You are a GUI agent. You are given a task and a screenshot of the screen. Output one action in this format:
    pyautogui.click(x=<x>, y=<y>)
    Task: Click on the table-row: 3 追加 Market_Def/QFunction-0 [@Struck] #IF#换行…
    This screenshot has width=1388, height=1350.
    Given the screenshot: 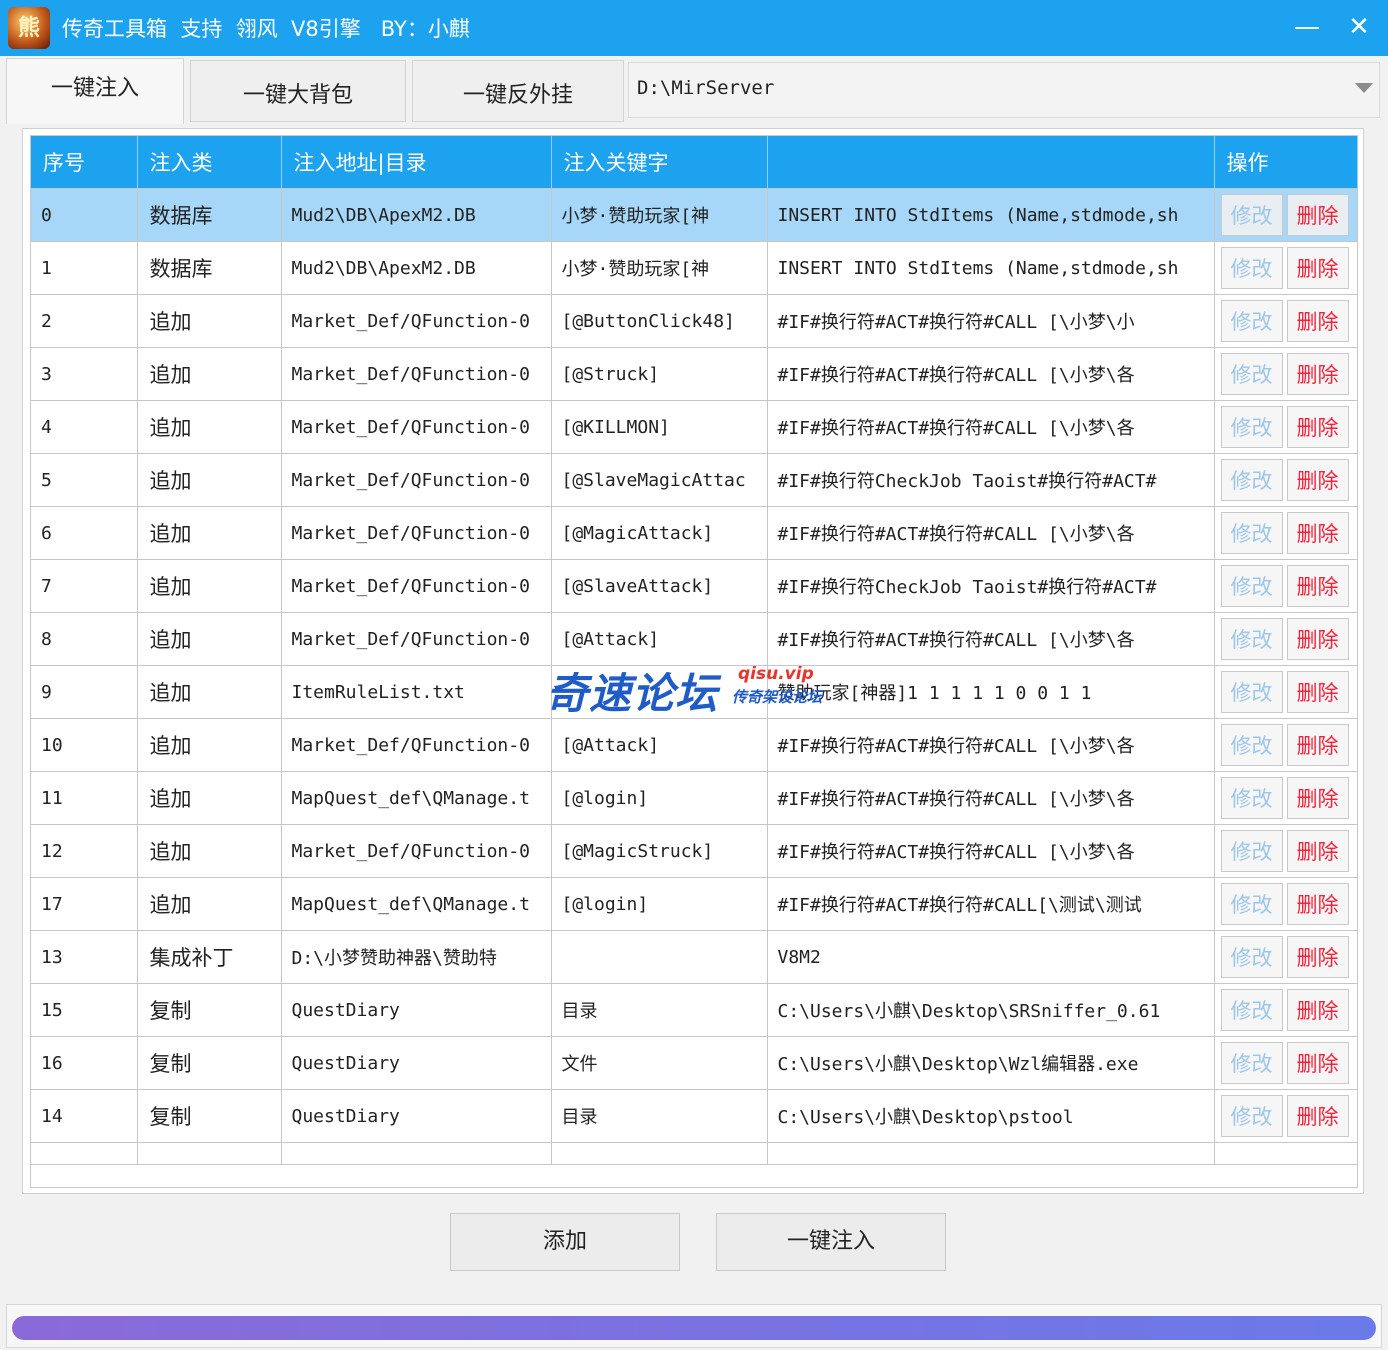 What is the action you would take?
    pyautogui.click(x=694, y=374)
    